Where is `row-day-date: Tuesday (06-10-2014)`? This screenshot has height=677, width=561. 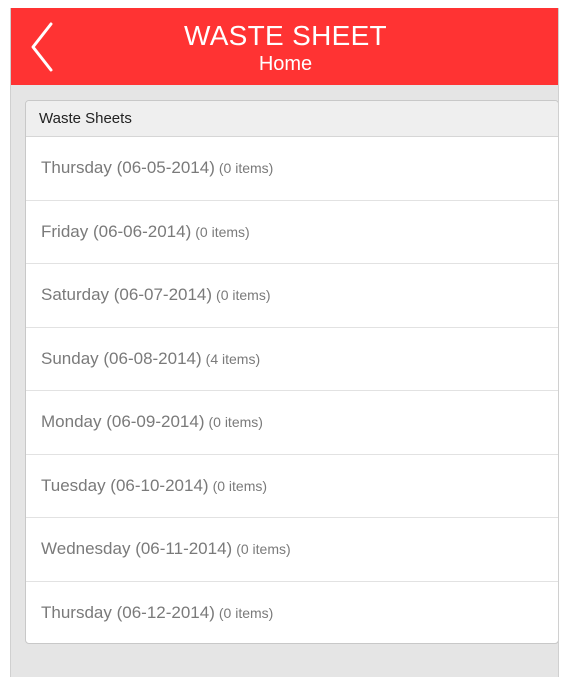
row-day-date: Tuesday (06-10-2014) is located at coordinates (125, 485).